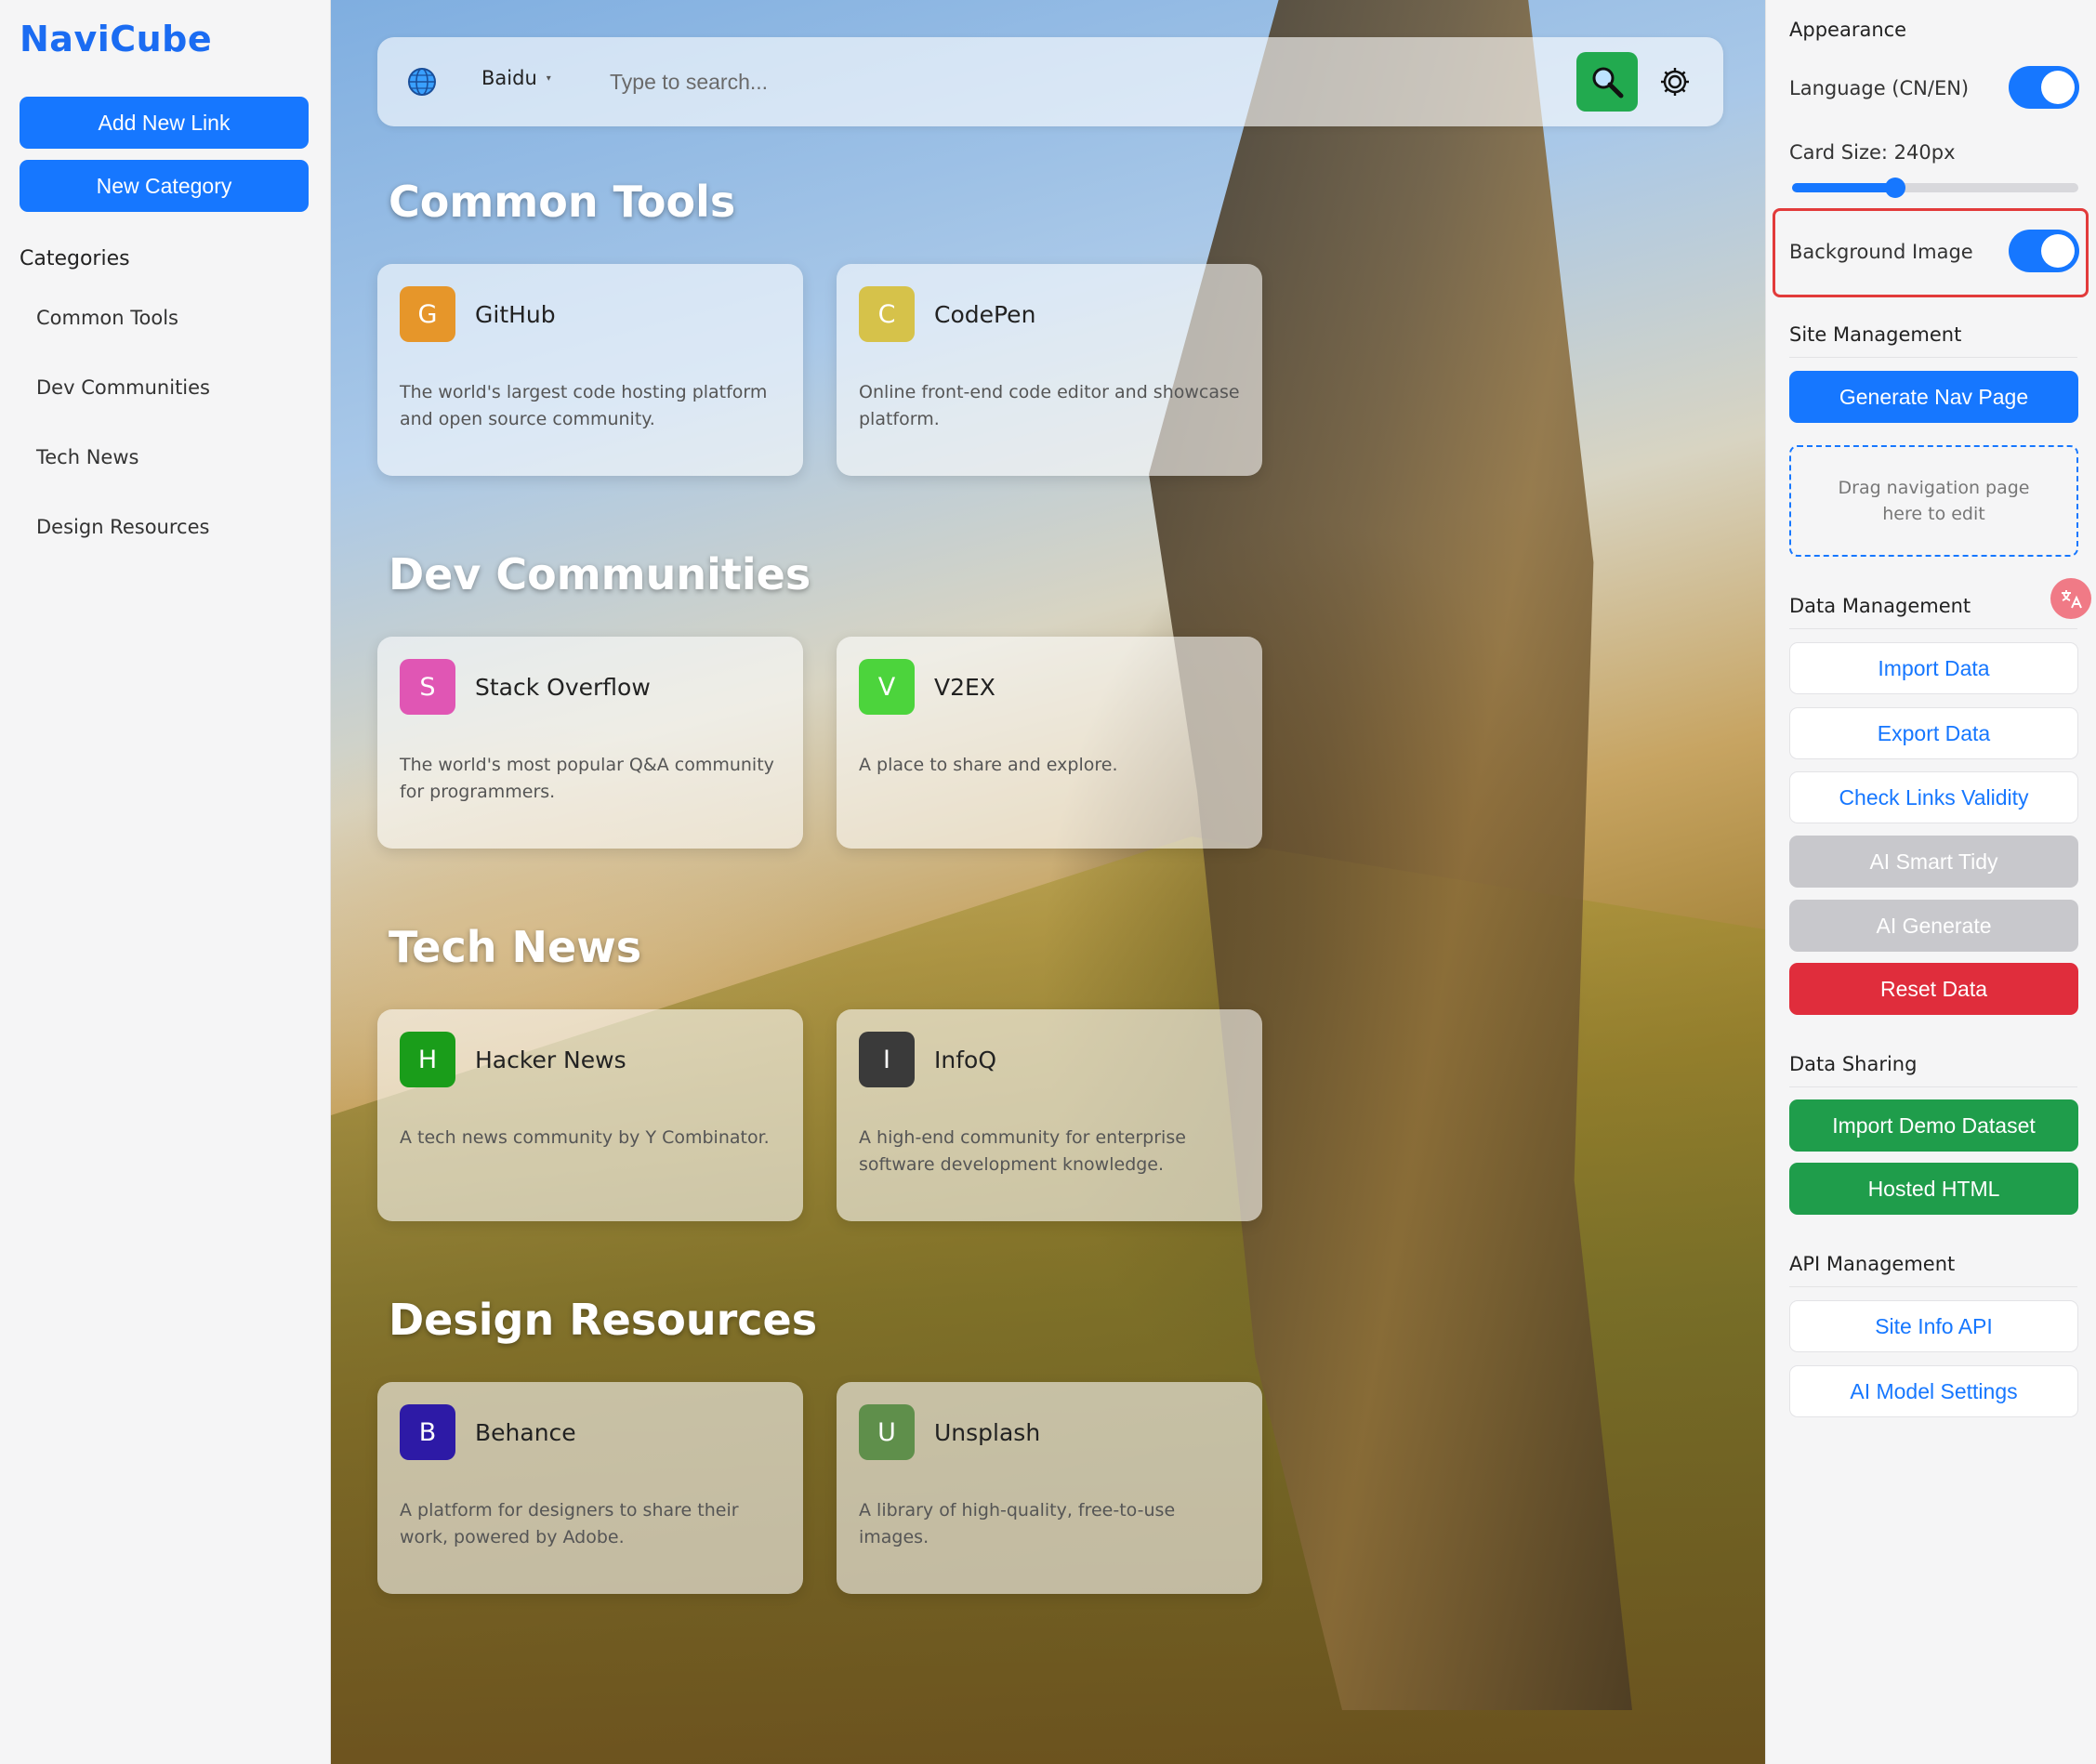 Image resolution: width=2096 pixels, height=1764 pixels. What do you see at coordinates (887, 1432) in the screenshot?
I see `card-avatar: U` at bounding box center [887, 1432].